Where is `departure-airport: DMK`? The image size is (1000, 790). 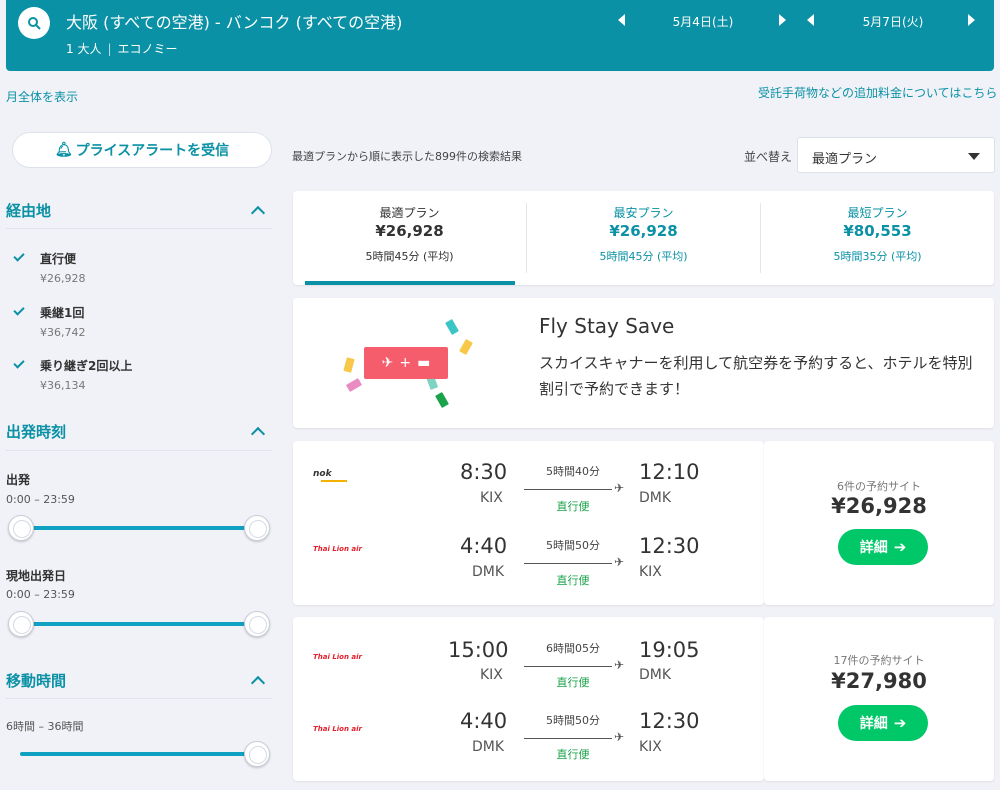 departure-airport: DMK is located at coordinates (488, 572).